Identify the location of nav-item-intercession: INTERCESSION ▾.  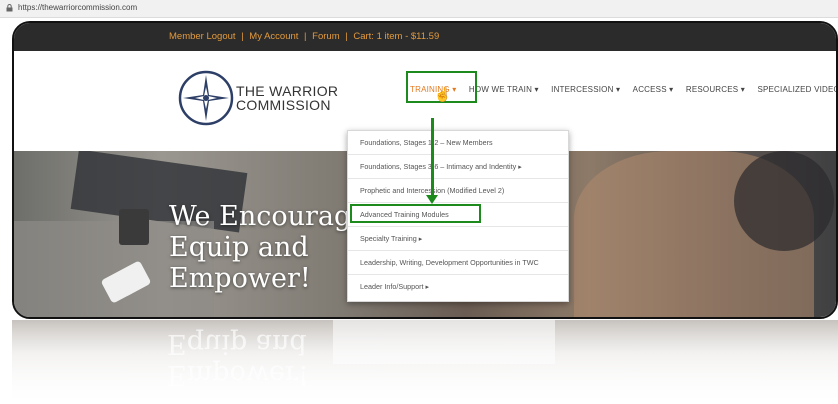
(585, 89).